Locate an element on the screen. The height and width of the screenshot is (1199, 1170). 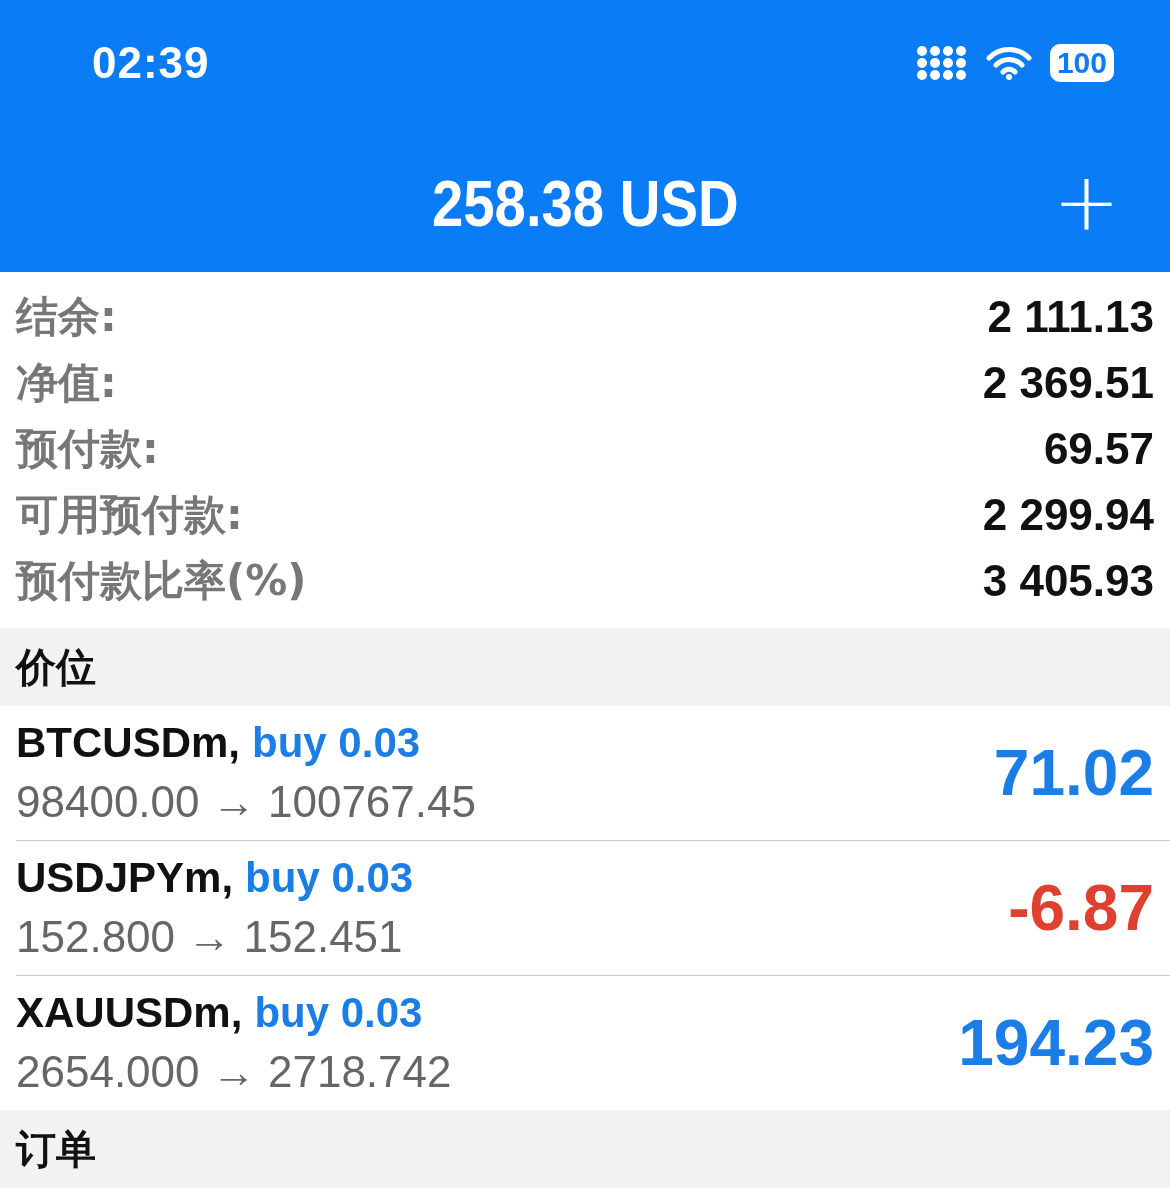
profit-value: 71.02 is located at coordinates (1073, 773).